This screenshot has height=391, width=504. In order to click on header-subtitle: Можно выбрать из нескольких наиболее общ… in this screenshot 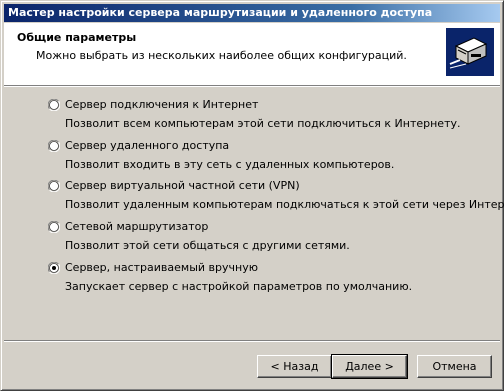, I will do `click(221, 55)`.